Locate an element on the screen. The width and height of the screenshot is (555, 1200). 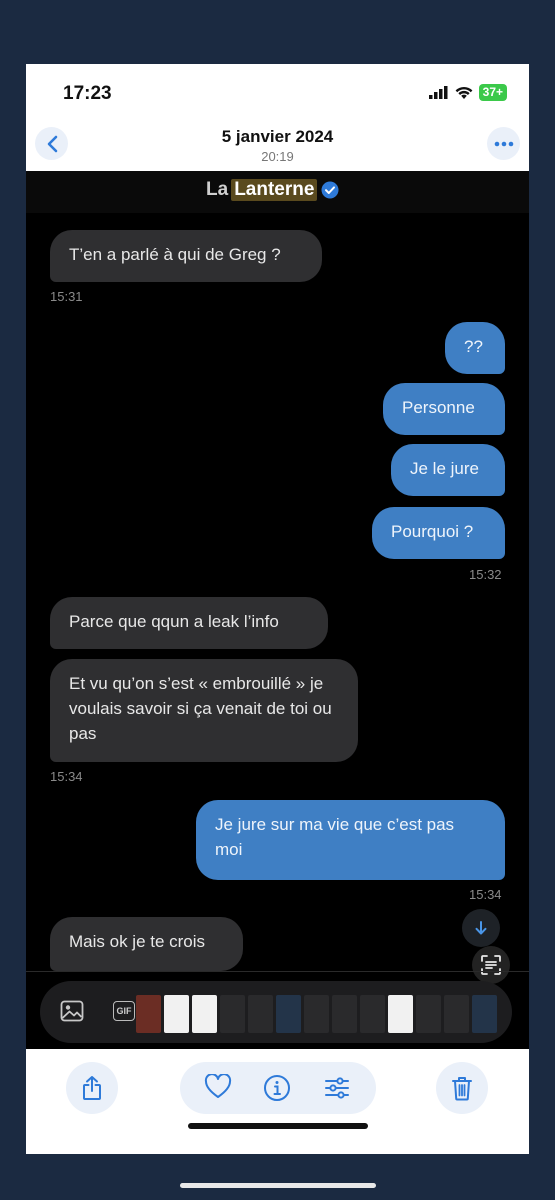
message-outgoing: Pourquoi ? is located at coordinates (438, 533).